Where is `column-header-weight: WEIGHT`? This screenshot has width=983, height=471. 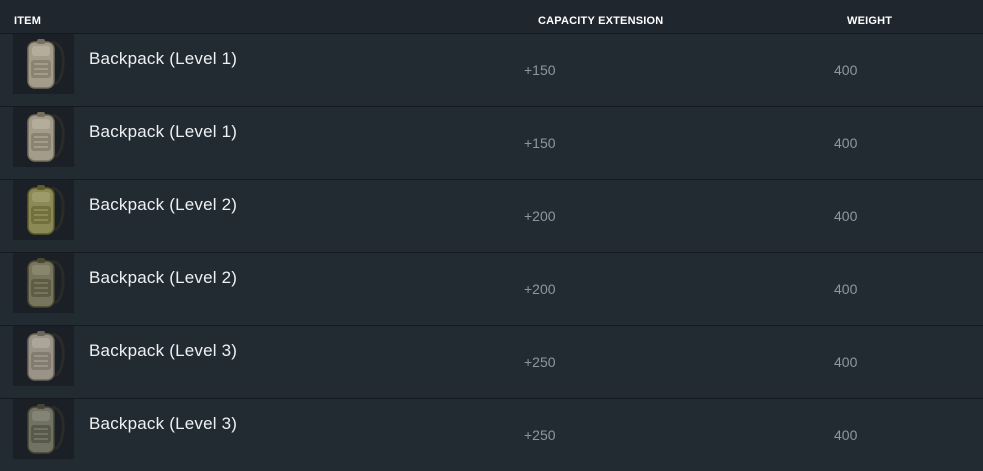
column-header-weight: WEIGHT is located at coordinates (869, 21).